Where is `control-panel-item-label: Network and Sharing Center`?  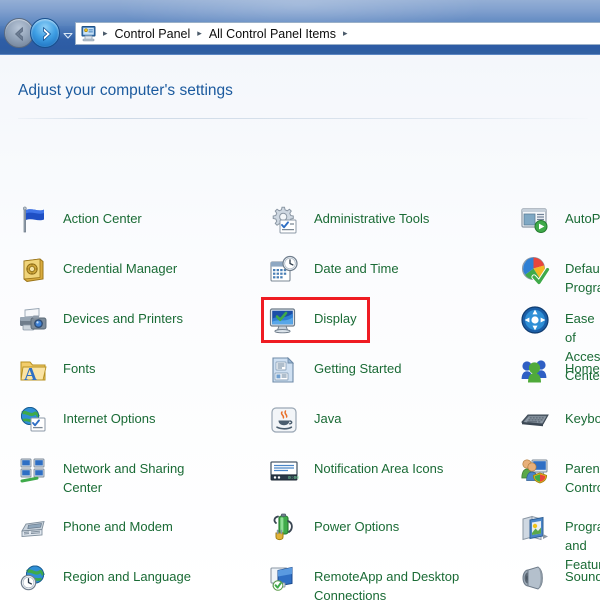
control-panel-item-label: Network and Sharing Center is located at coordinates (124, 478).